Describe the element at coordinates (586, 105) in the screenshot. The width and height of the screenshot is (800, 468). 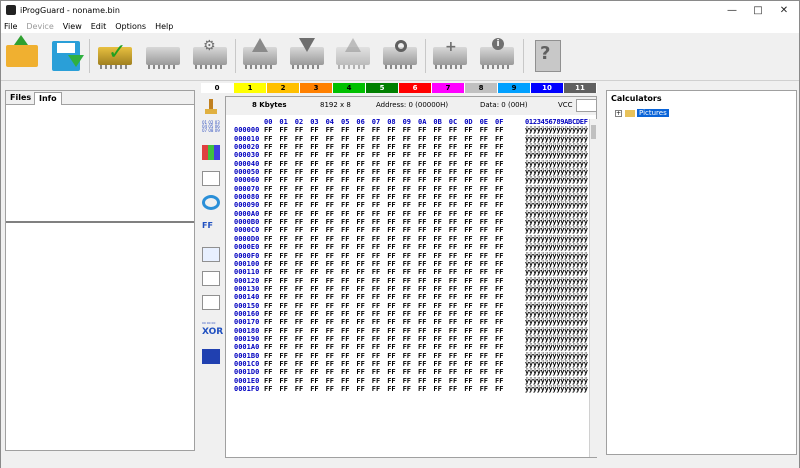
I see `vcc-input` at that location.